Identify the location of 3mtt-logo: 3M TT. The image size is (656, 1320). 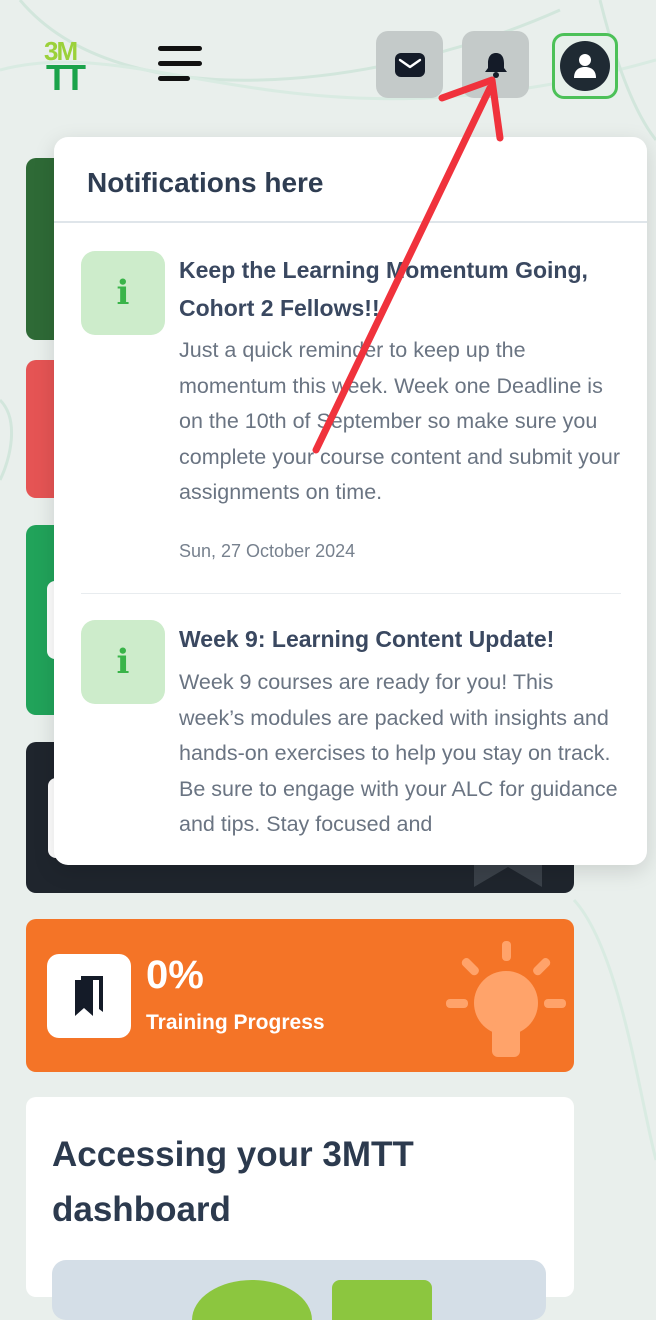
(68, 68).